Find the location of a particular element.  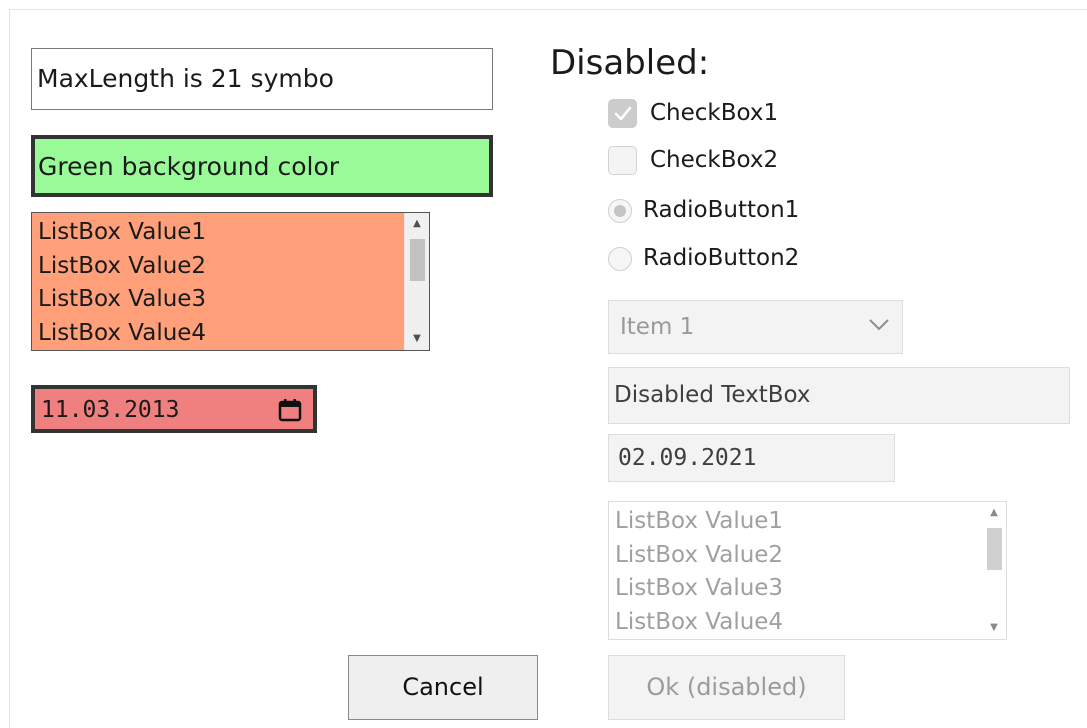

disabled-date-field: 02.09.2021 is located at coordinates (751, 458).